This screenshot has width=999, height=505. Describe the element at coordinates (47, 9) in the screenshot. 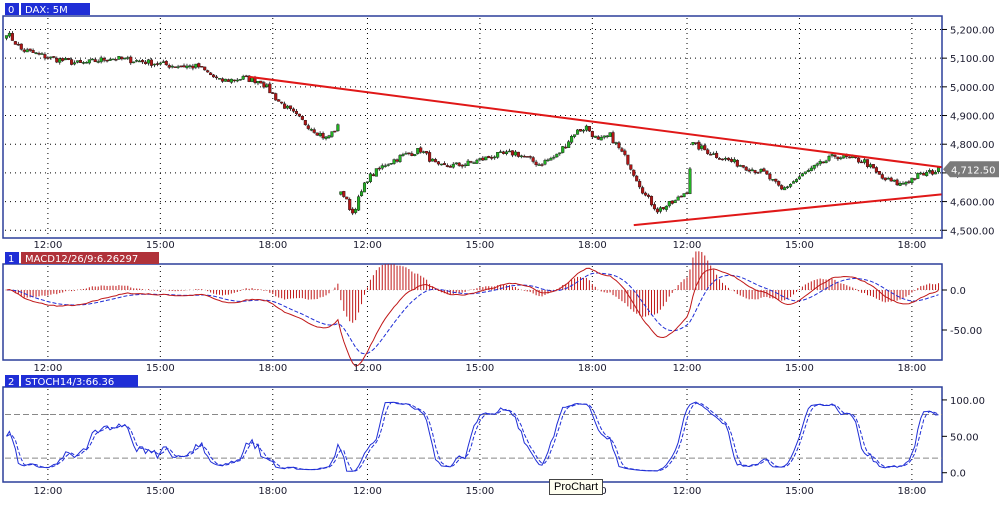

I see `price-panel-tag: 0 DAX: 5M` at that location.